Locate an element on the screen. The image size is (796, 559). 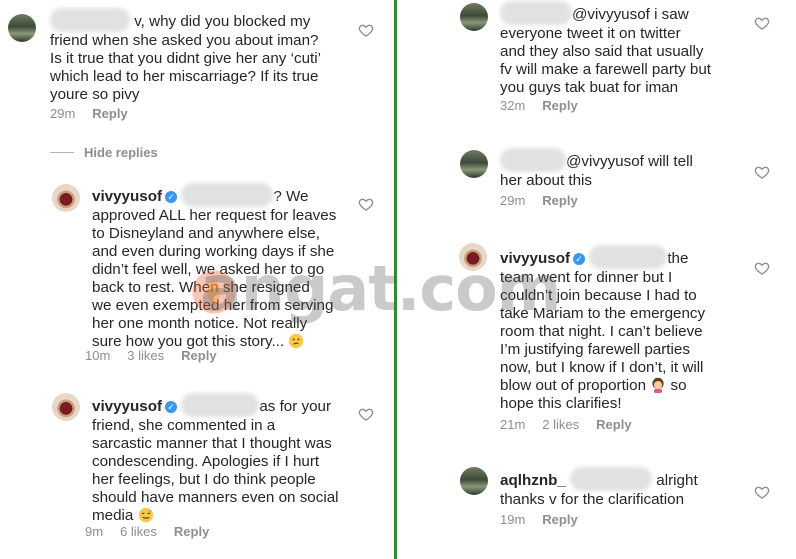
comment-meta: 21m 2 likes Reply is located at coordinates (574, 424).